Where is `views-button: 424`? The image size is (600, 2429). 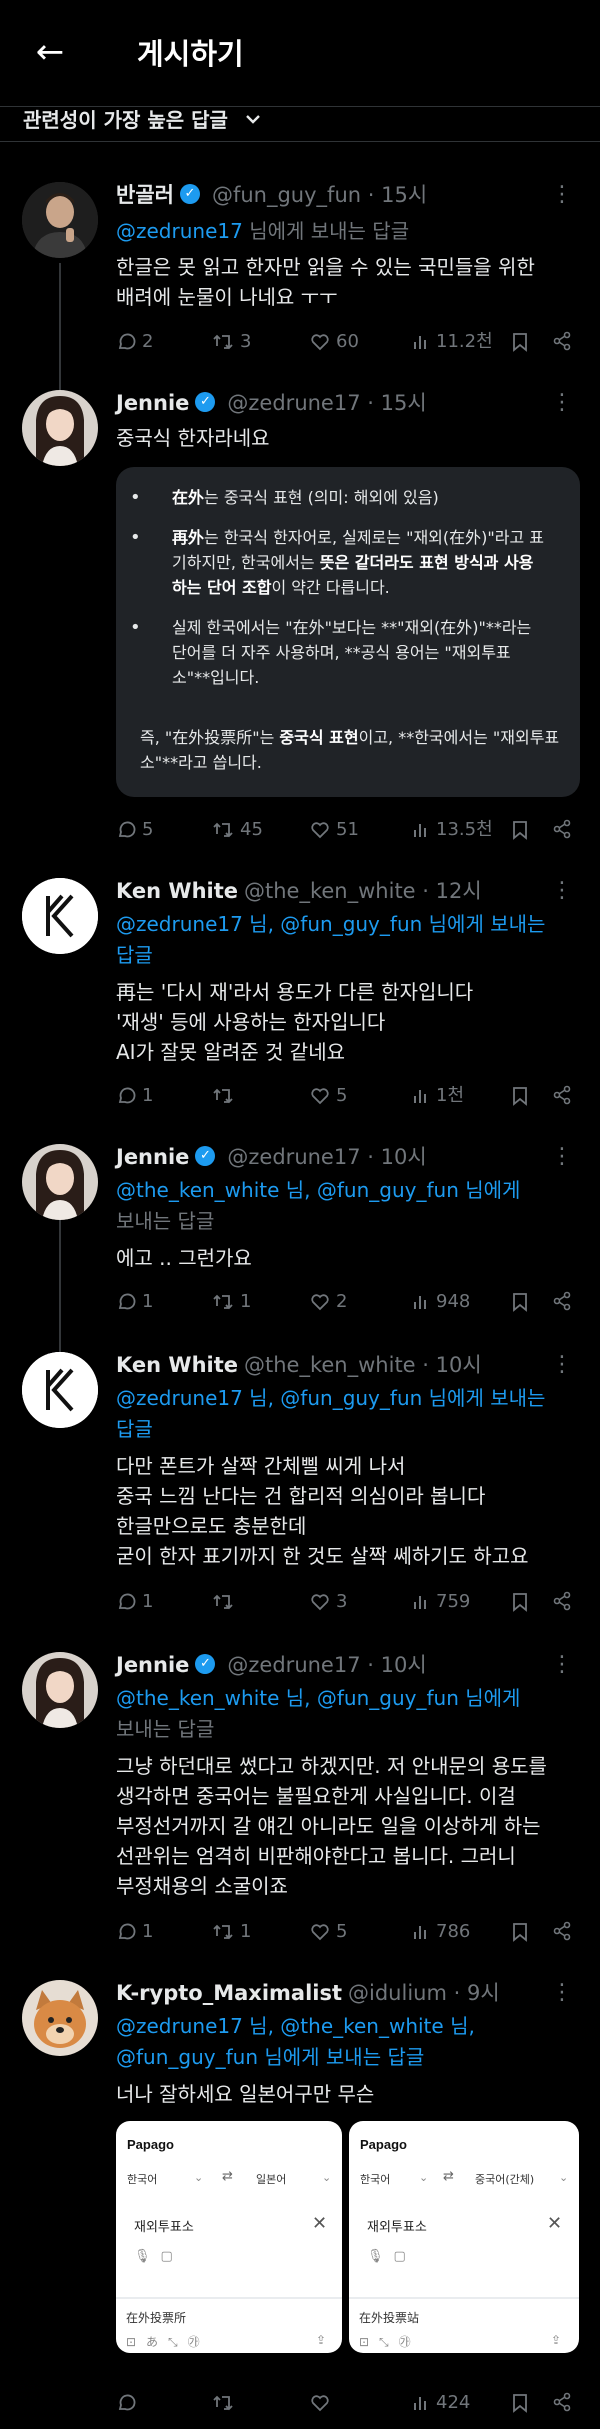
views-button: 424 is located at coordinates (441, 2403).